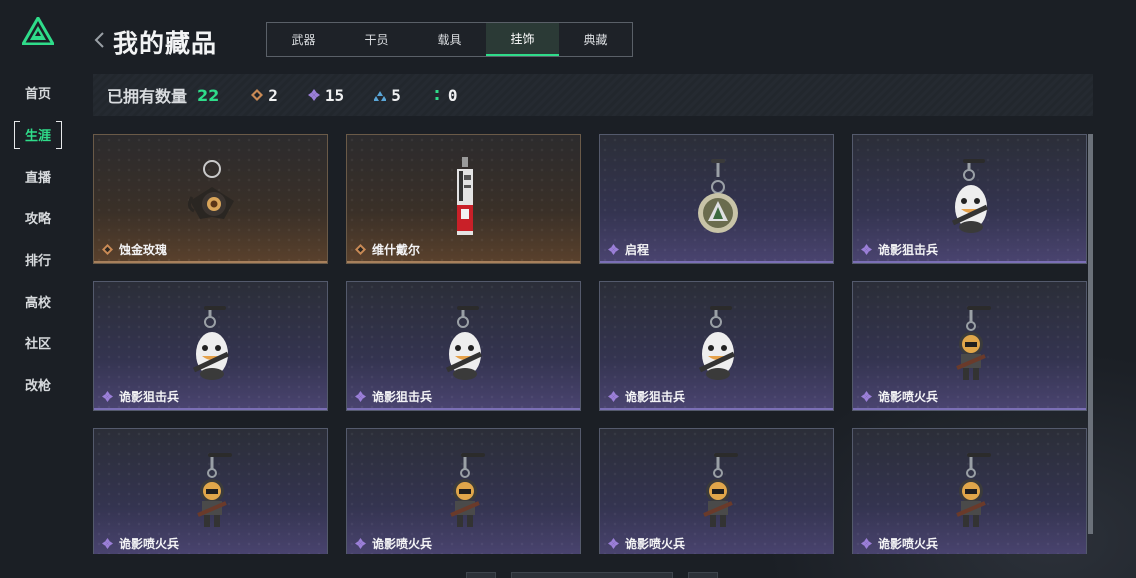  What do you see at coordinates (38, 384) in the screenshot?
I see `sidebar-item-gunsmith: 改枪` at bounding box center [38, 384].